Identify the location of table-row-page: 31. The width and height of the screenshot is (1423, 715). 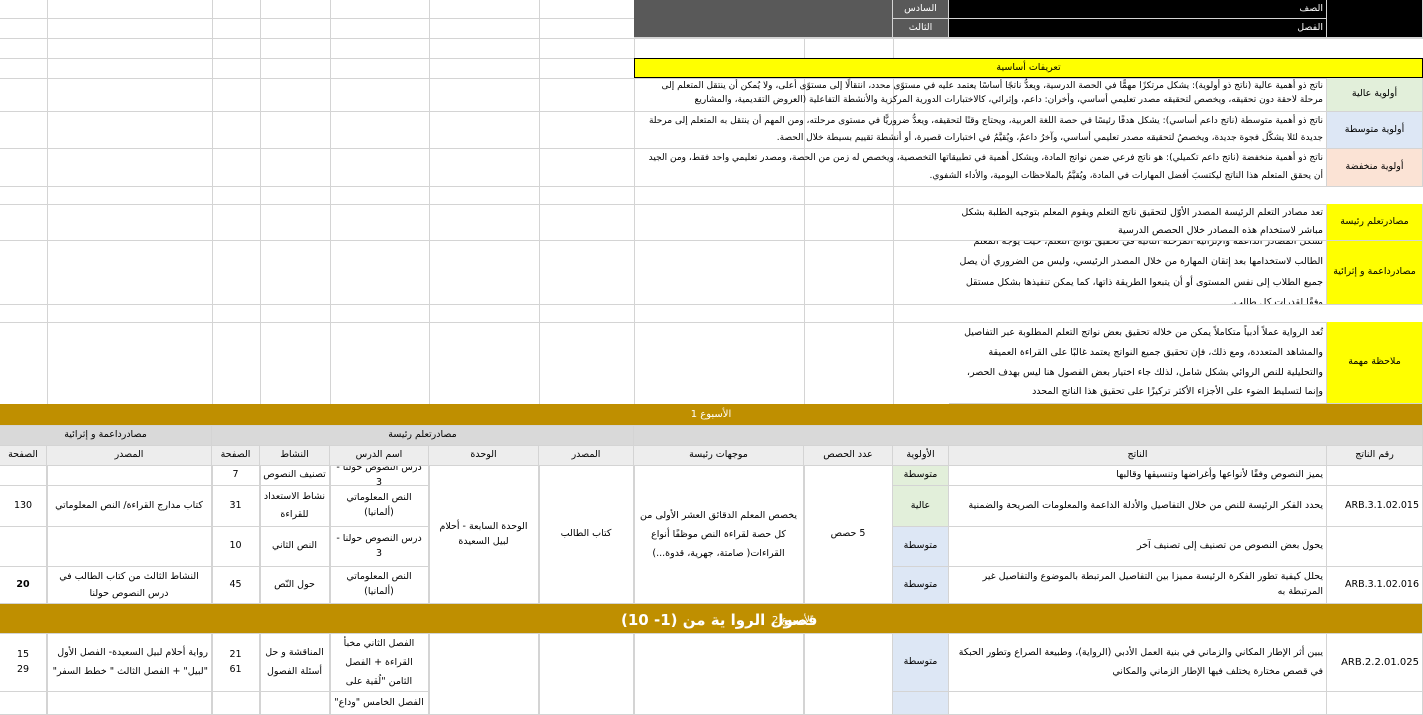
(236, 506).